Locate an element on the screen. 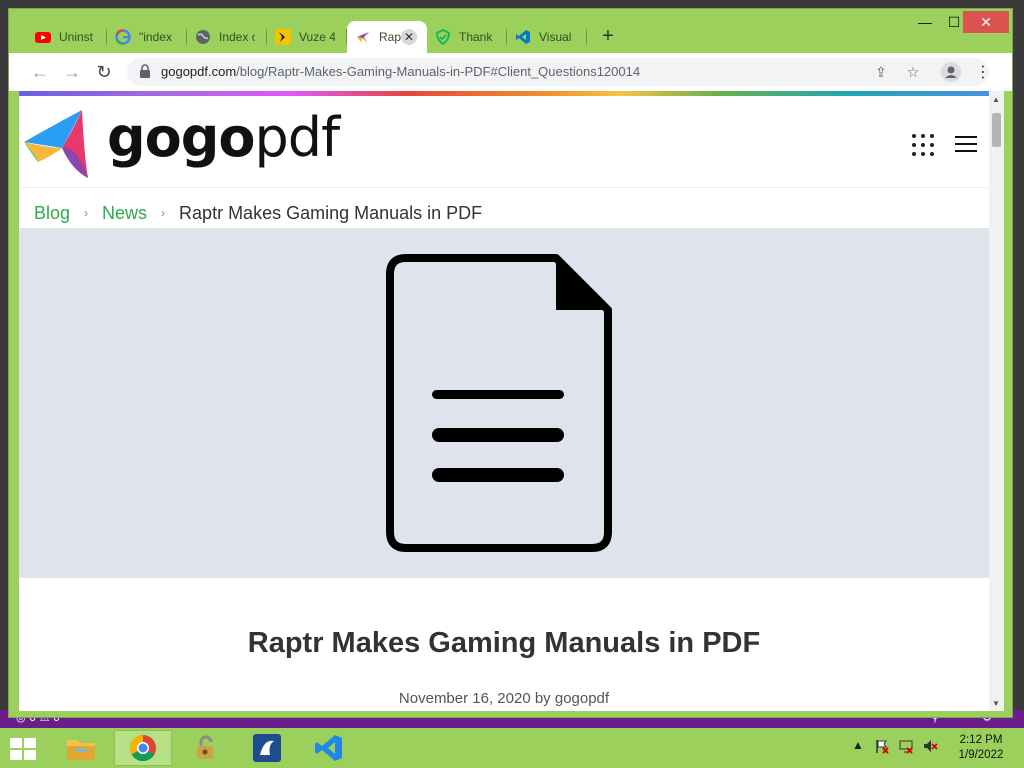 Image resolution: width=1024 pixels, height=768 pixels. site-header: gogopdf is located at coordinates (504, 142).